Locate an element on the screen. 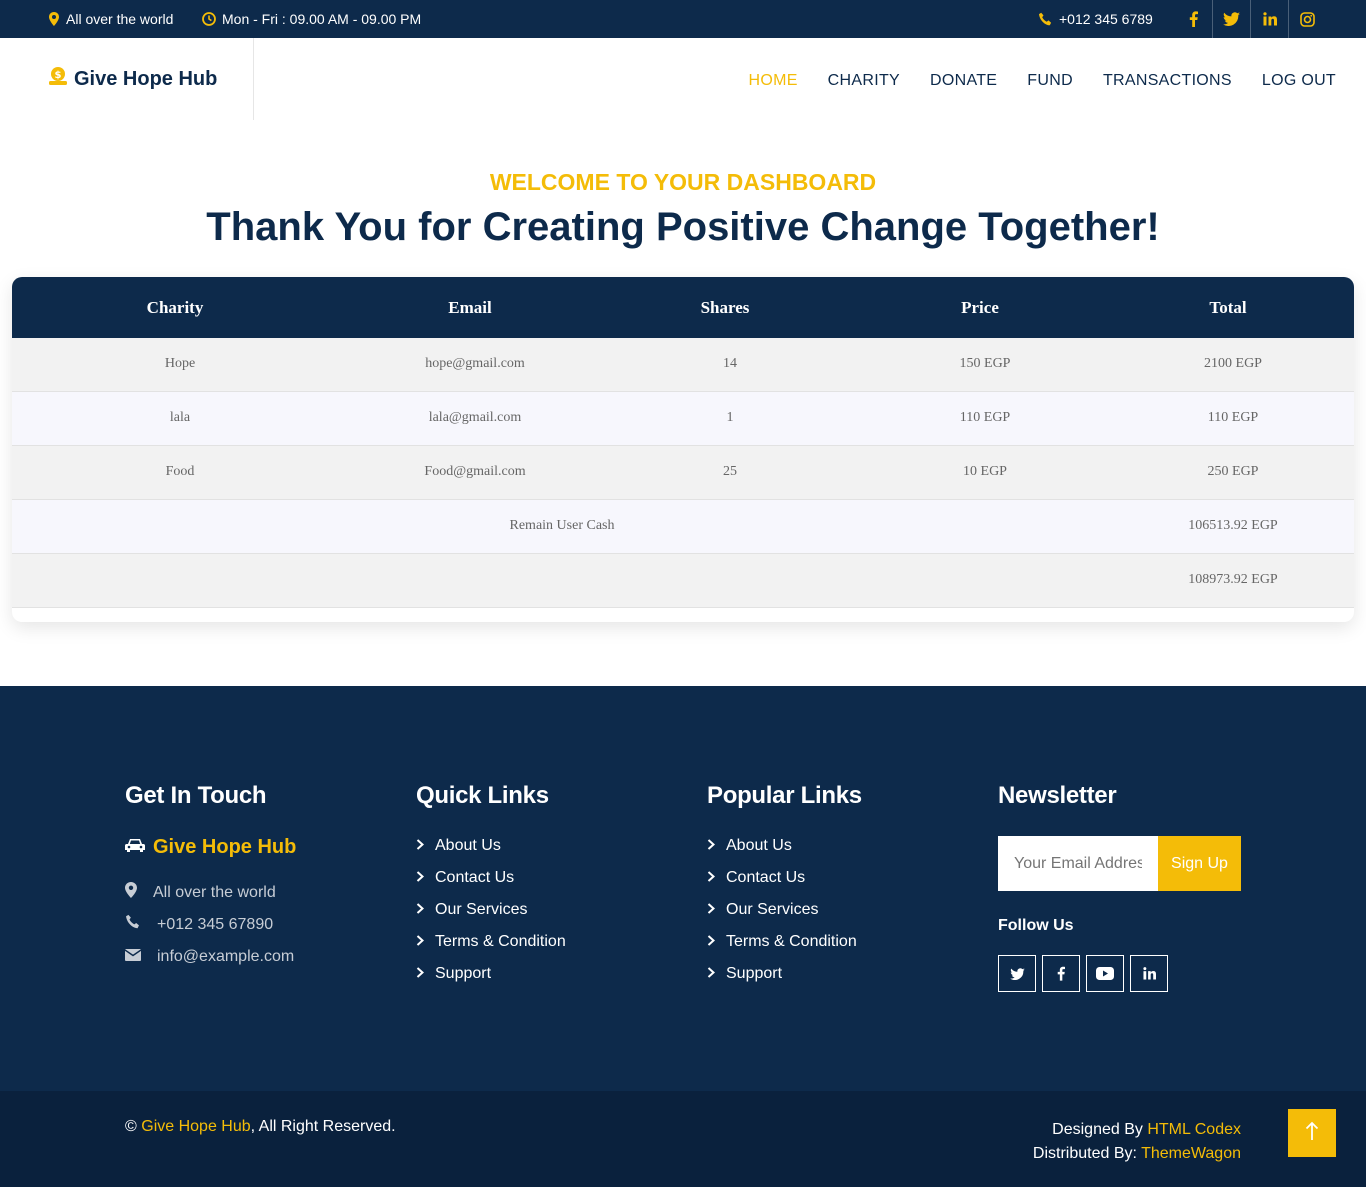 The height and width of the screenshot is (1187, 1366). quick-link: Terms & Condition is located at coordinates (491, 941).